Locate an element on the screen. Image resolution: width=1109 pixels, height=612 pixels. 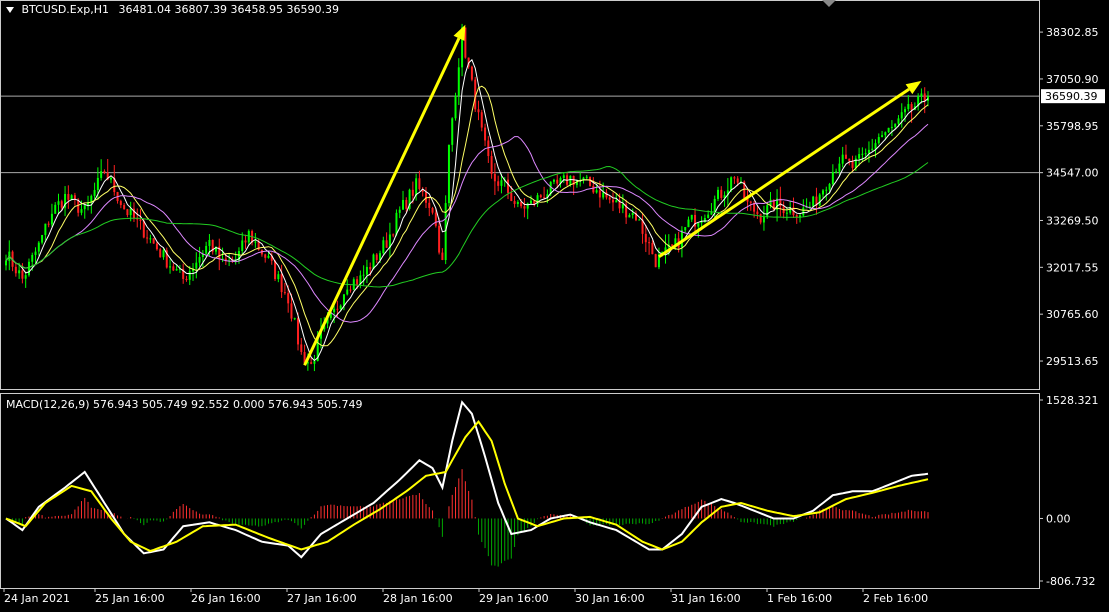
macd-tick-label: 0.00 is located at coordinates (1058, 518).